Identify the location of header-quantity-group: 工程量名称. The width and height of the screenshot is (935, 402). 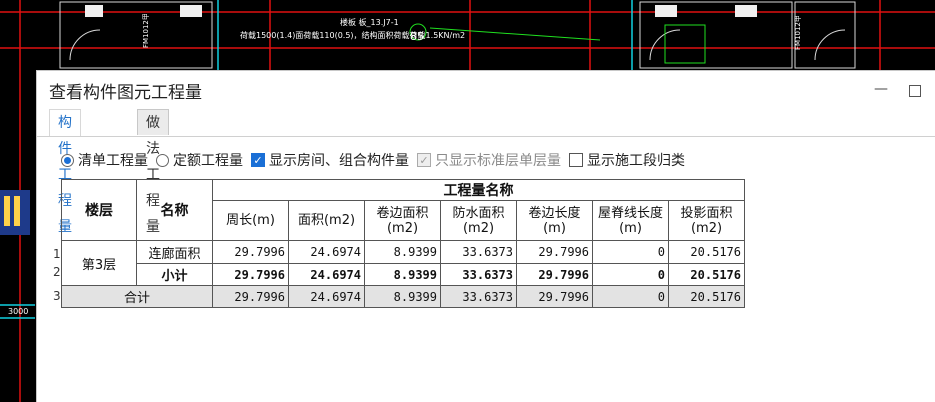
(478, 190).